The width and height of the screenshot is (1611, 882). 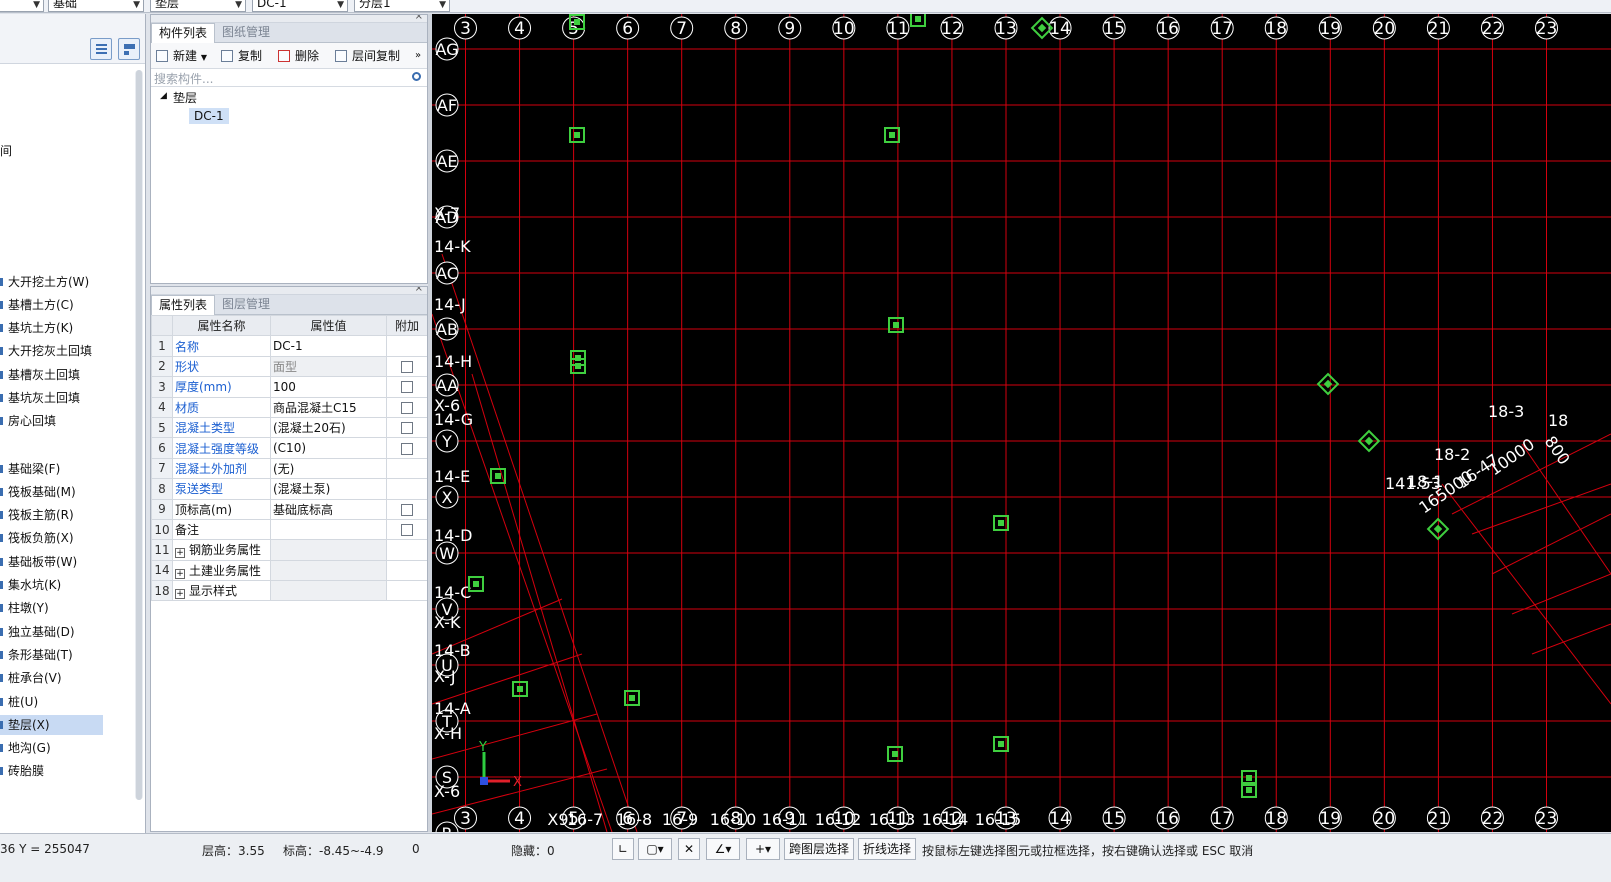 I want to click on property-row: 4 材质 商品混凝土C15, so click(x=289, y=407).